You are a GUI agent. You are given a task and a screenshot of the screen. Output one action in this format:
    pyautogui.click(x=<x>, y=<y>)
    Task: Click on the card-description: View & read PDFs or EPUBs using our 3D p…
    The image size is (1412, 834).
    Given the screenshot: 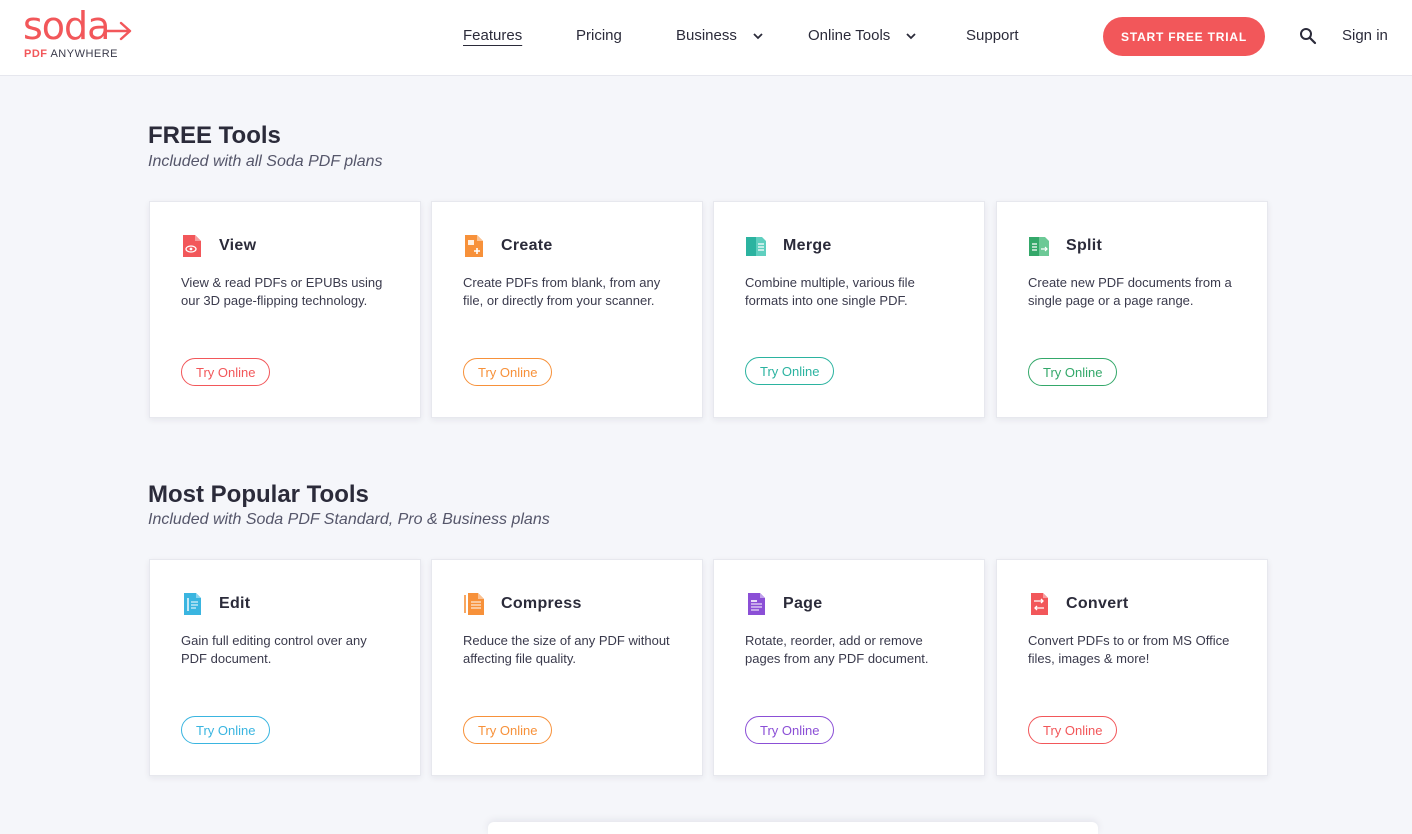 What is the action you would take?
    pyautogui.click(x=282, y=291)
    